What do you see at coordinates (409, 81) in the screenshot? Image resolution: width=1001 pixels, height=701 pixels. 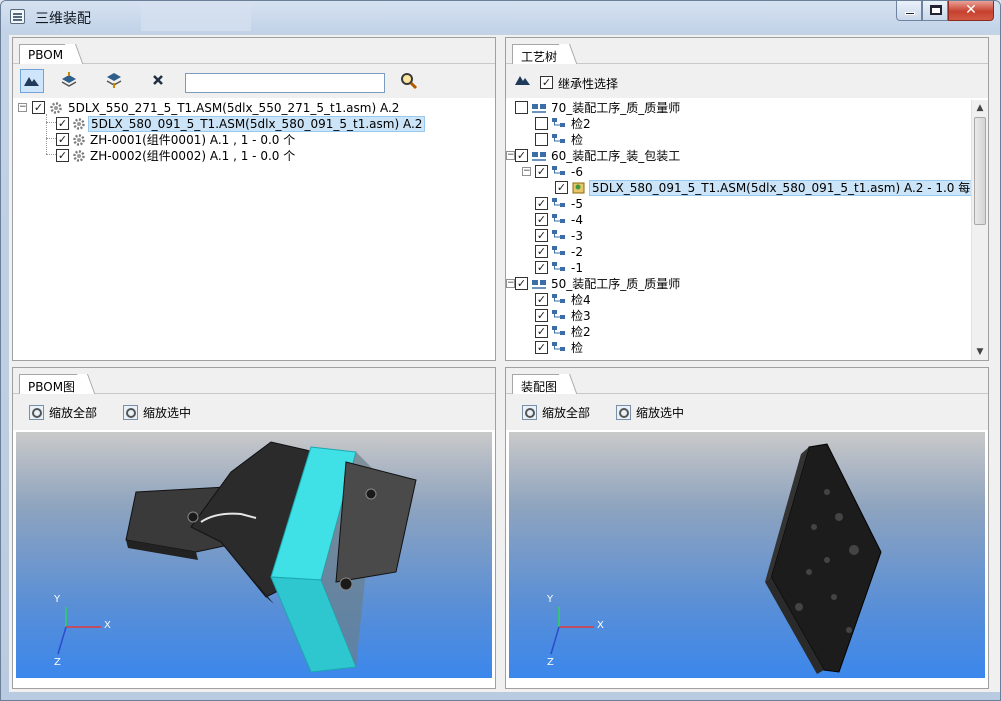 I see `search-button` at bounding box center [409, 81].